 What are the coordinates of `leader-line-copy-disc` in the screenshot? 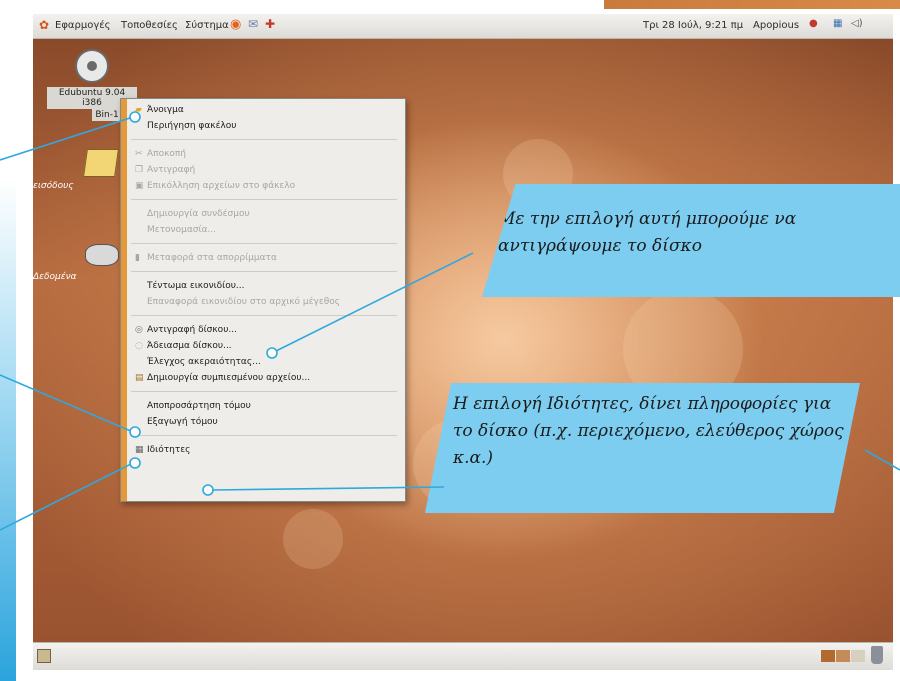 It's located at (372, 303).